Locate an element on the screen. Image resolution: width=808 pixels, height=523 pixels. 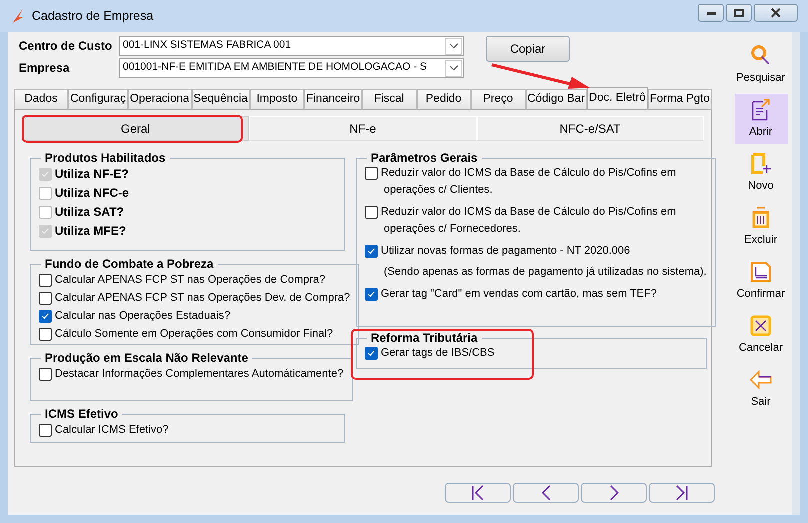
last-arrow-icon is located at coordinates (682, 493).